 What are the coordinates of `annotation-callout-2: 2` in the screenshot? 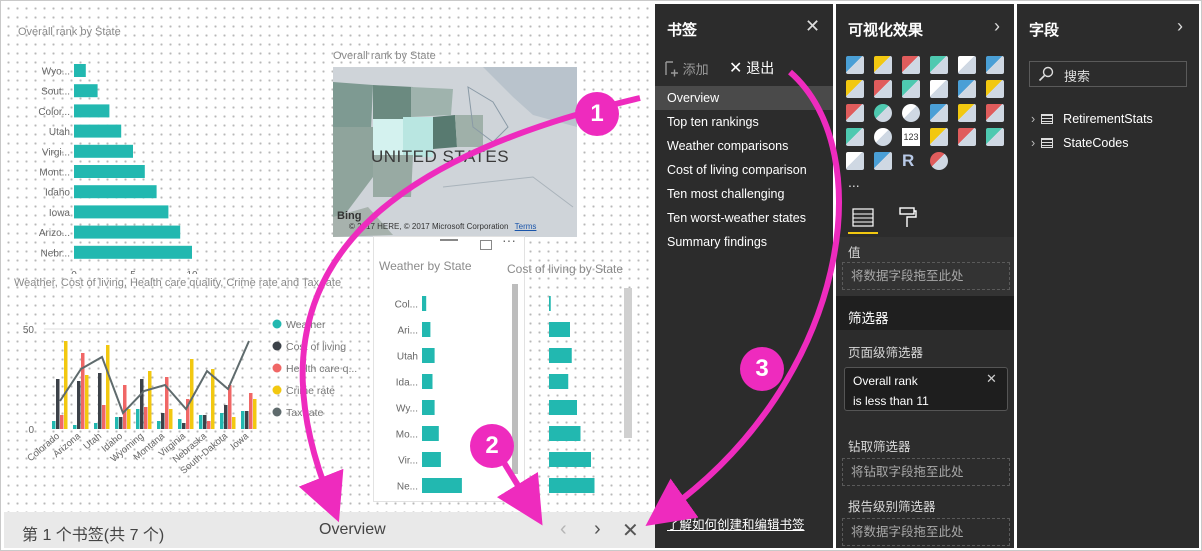 It's located at (492, 446).